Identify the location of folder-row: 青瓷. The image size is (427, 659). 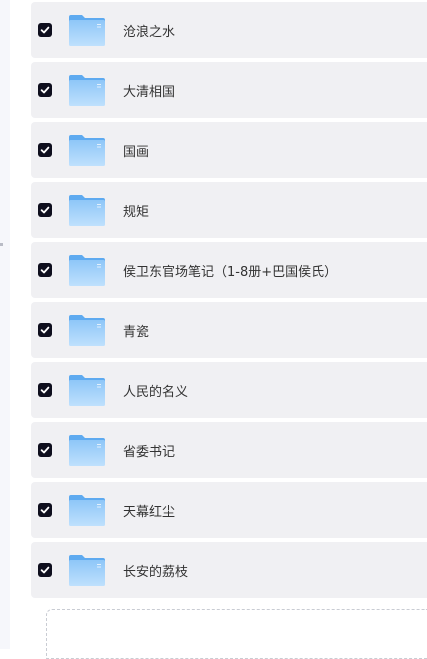
(229, 330).